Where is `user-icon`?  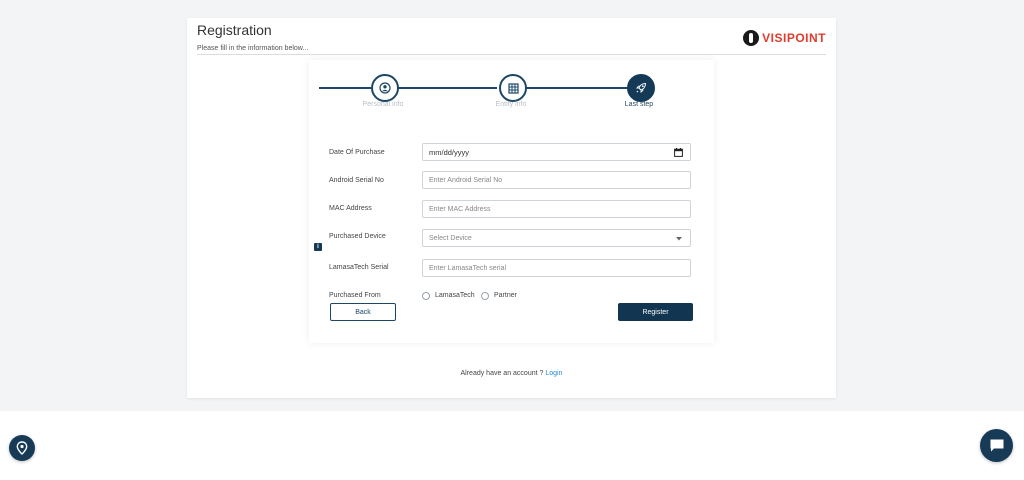 user-icon is located at coordinates (385, 88).